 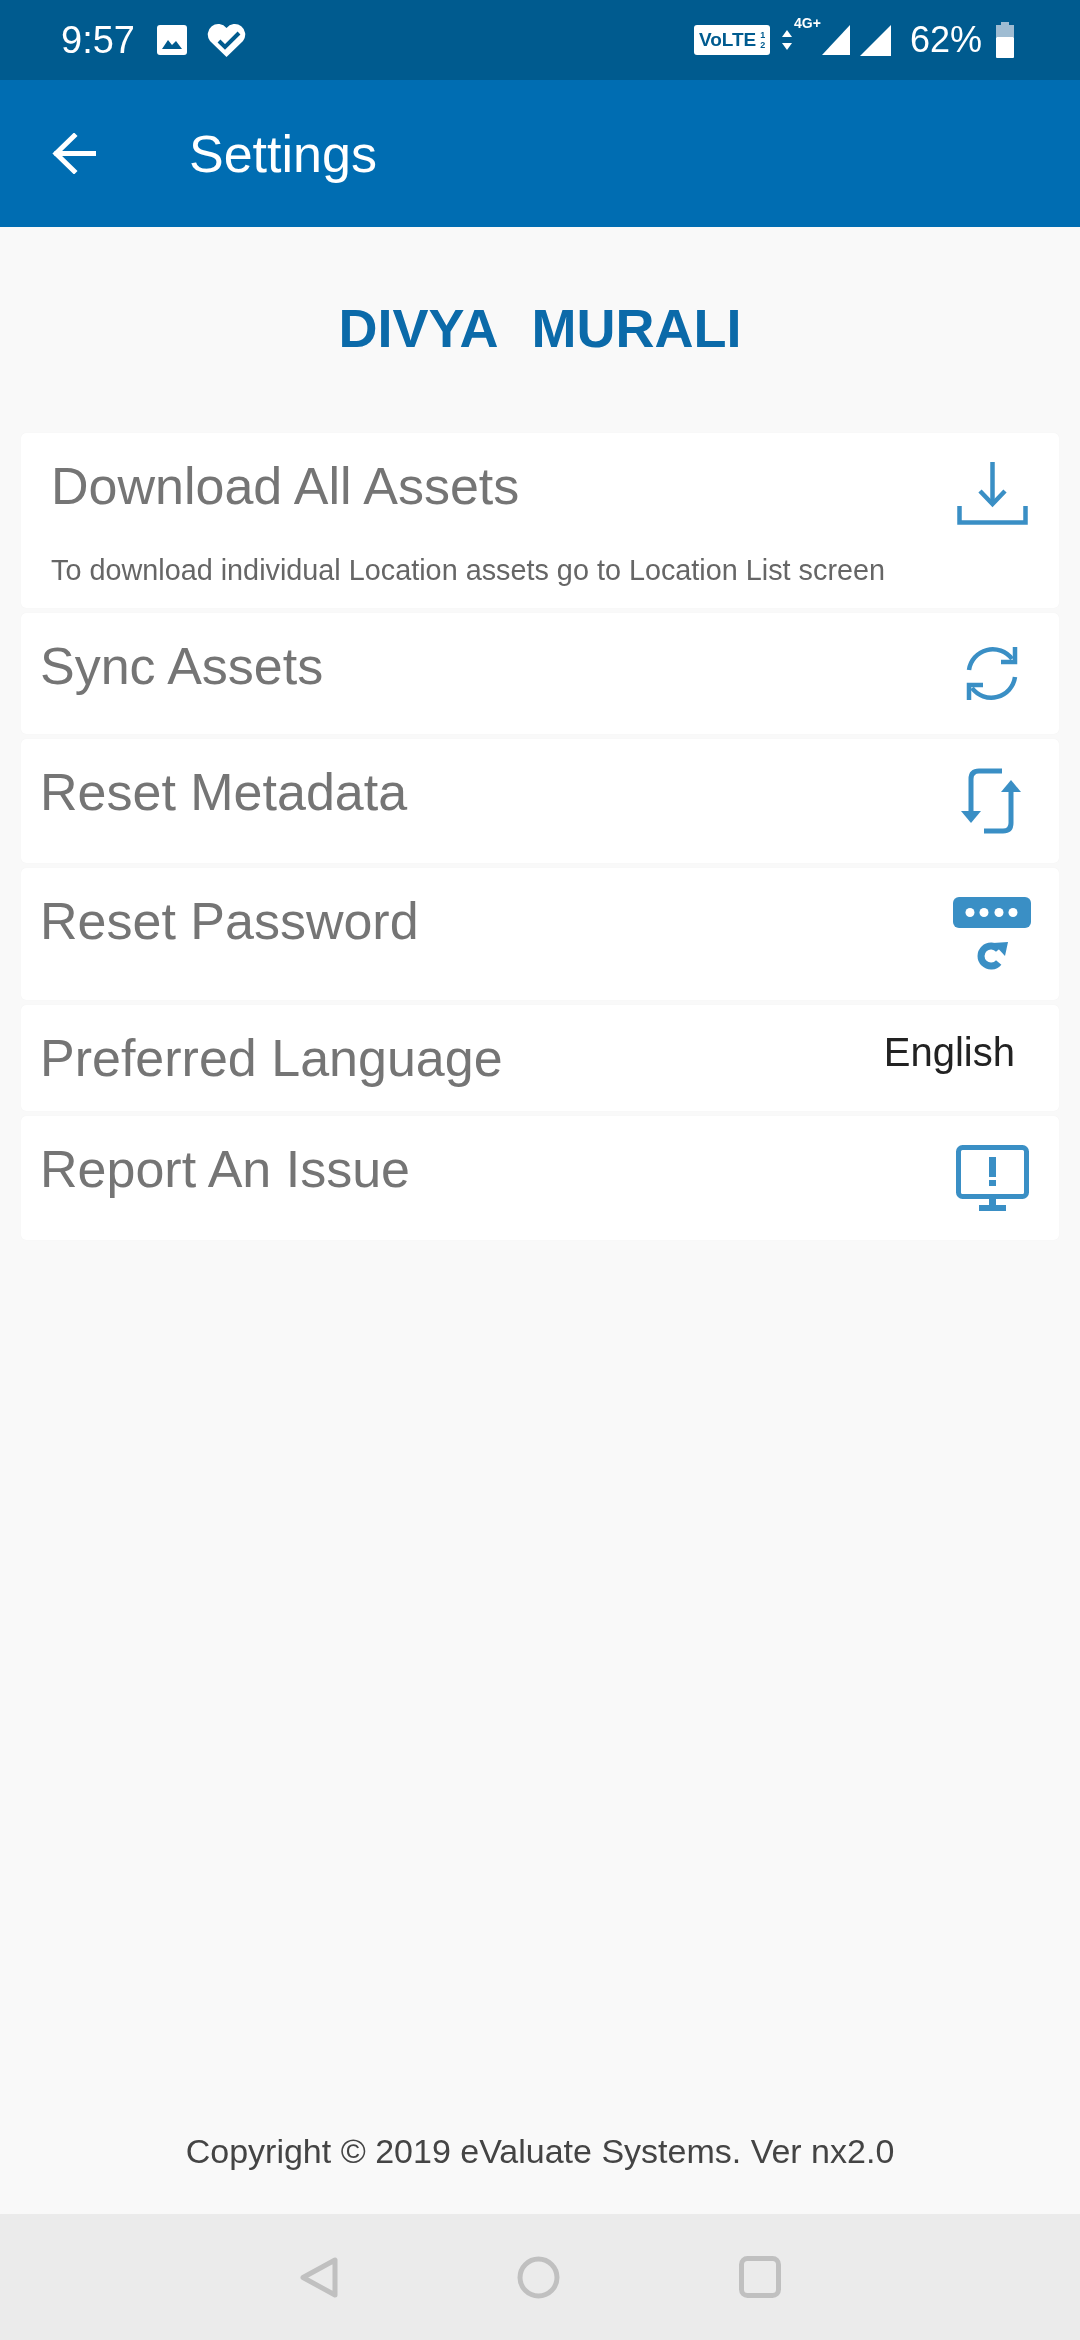 What do you see at coordinates (229, 921) in the screenshot?
I see `item-title: Reset Password` at bounding box center [229, 921].